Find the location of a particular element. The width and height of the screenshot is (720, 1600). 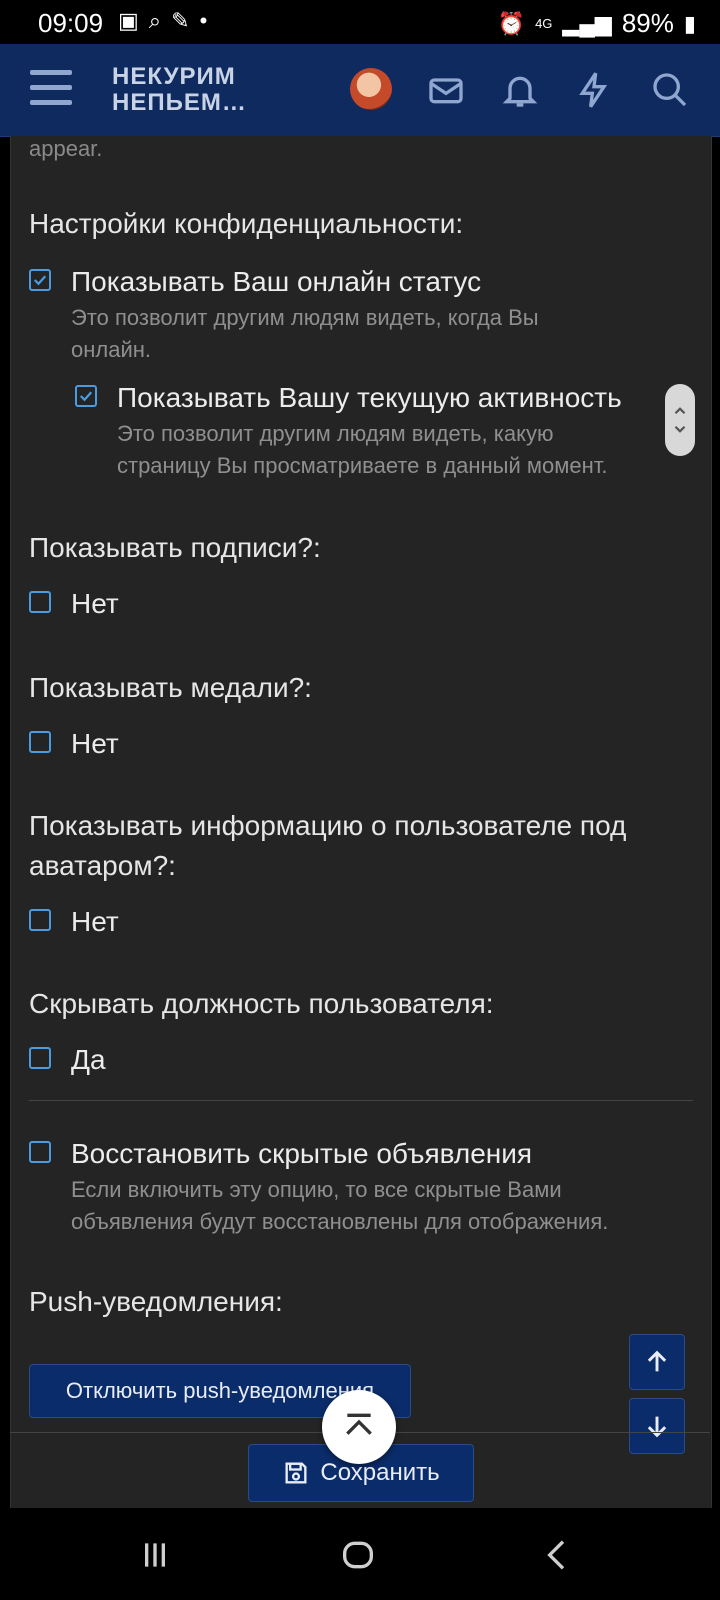

medals-option-label: Нет is located at coordinates (95, 743).